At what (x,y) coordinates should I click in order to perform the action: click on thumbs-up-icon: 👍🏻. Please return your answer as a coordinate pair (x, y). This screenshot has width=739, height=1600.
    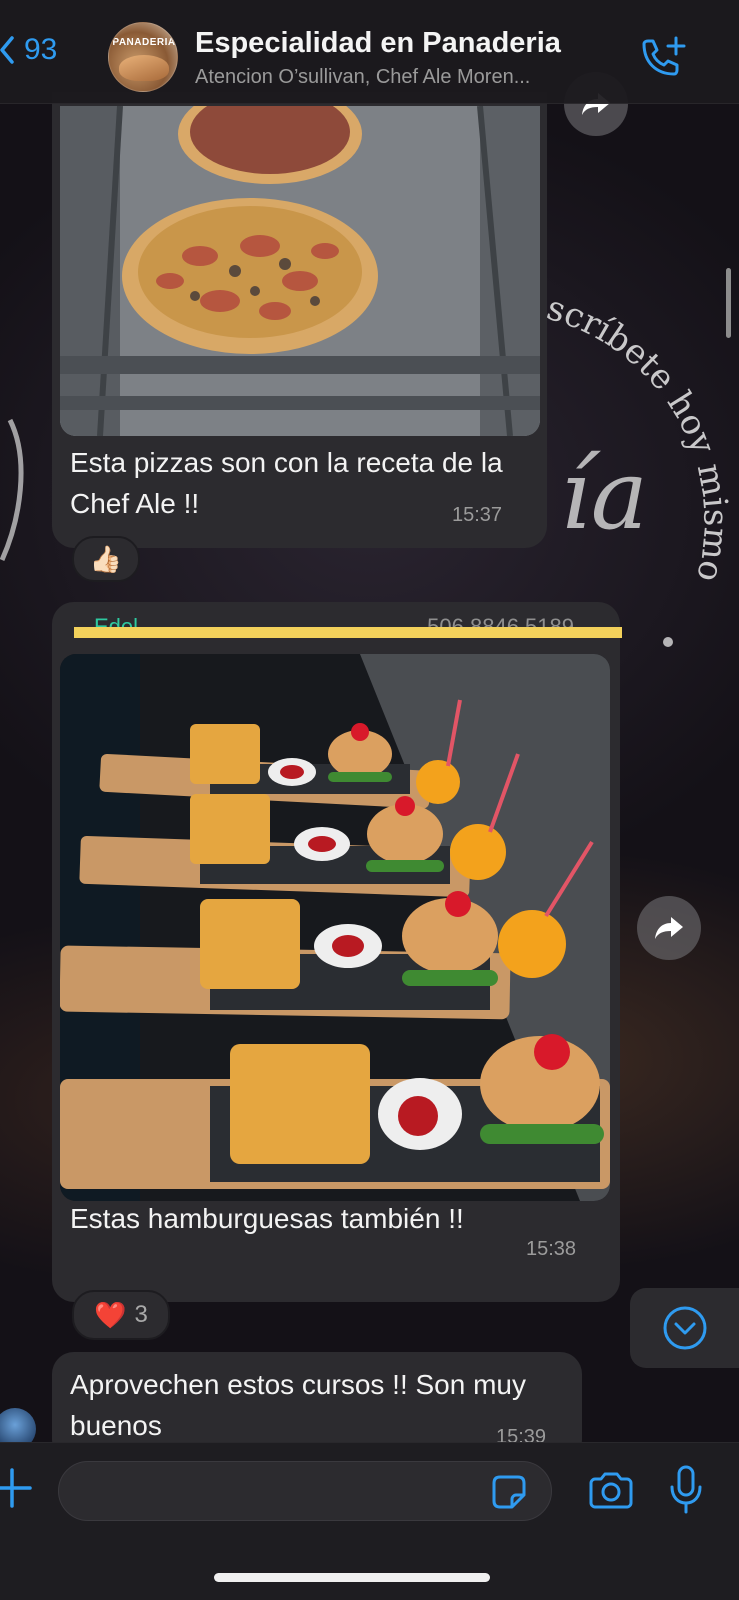
    Looking at the image, I should click on (106, 558).